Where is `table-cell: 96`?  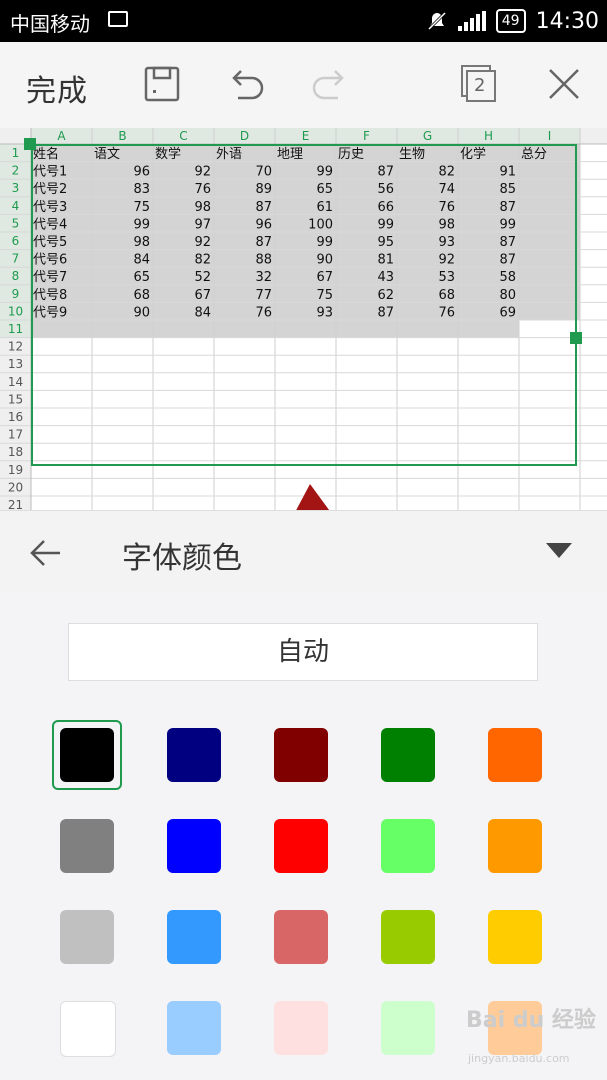
table-cell: 96 is located at coordinates (263, 224).